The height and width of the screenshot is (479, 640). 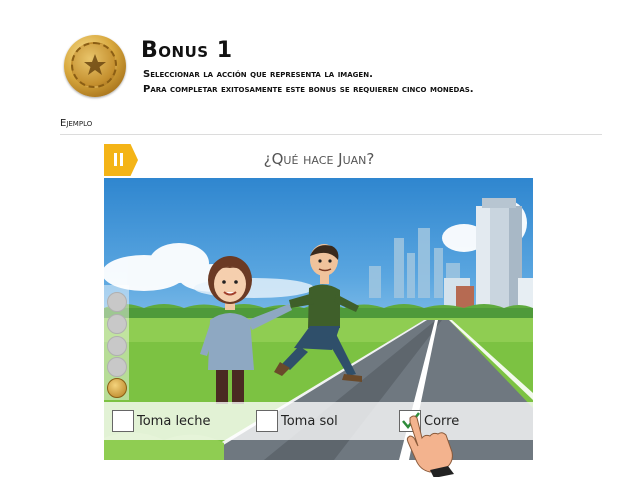 I want to click on option-label: Toma sol, so click(x=309, y=421).